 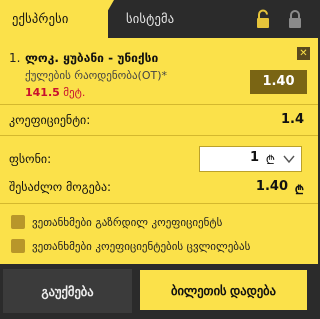 What do you see at coordinates (74, 92) in the screenshot?
I see `bet-line-unit: მეტ.` at bounding box center [74, 92].